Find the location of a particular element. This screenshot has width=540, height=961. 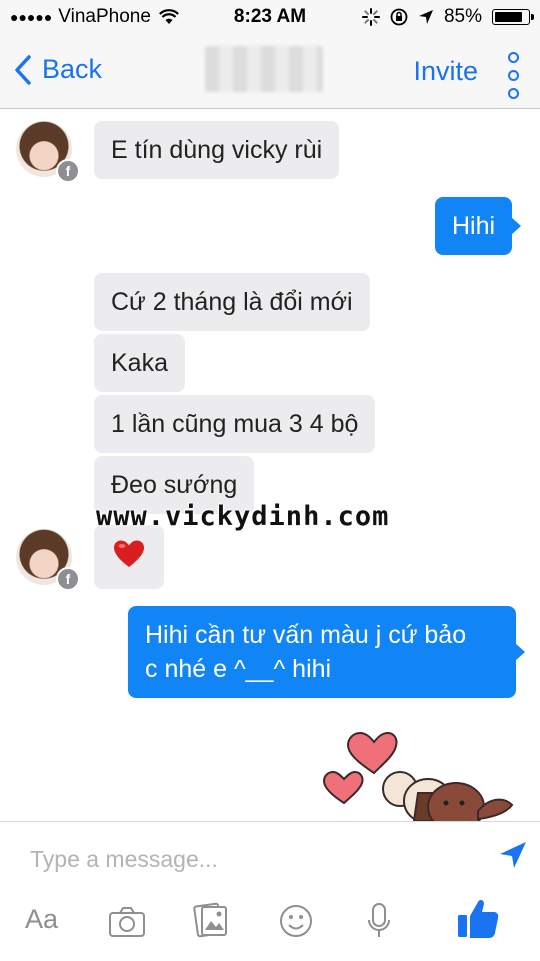

message-bubble-heart: ❤️ is located at coordinates (129, 557).